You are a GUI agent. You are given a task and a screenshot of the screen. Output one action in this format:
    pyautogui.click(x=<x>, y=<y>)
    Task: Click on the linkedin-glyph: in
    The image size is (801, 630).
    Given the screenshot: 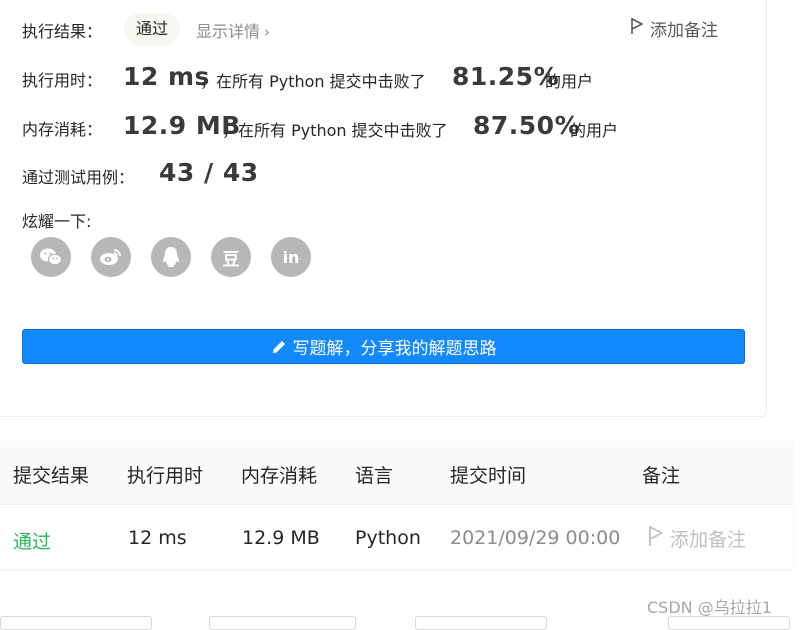 What is the action you would take?
    pyautogui.click(x=291, y=257)
    